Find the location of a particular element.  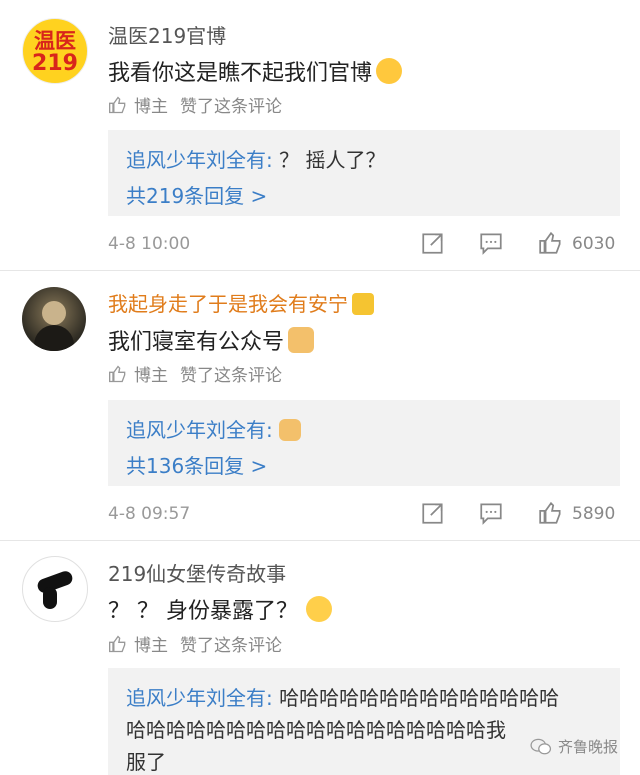

avatar: 温医 219 is located at coordinates (55, 51).